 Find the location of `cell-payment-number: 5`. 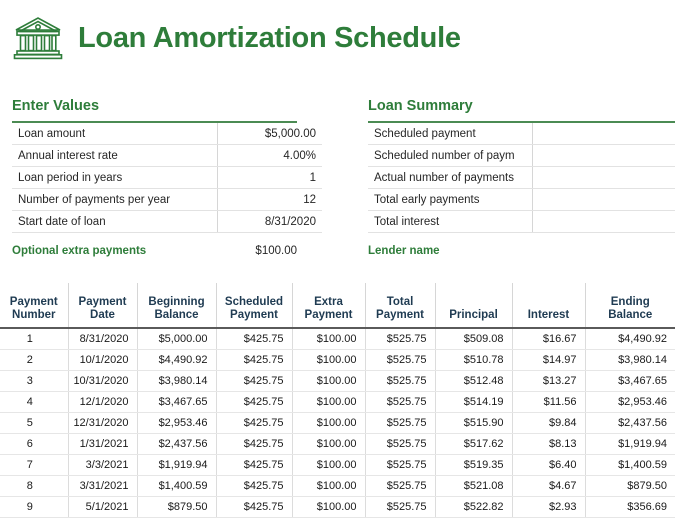

cell-payment-number: 5 is located at coordinates (34, 423).